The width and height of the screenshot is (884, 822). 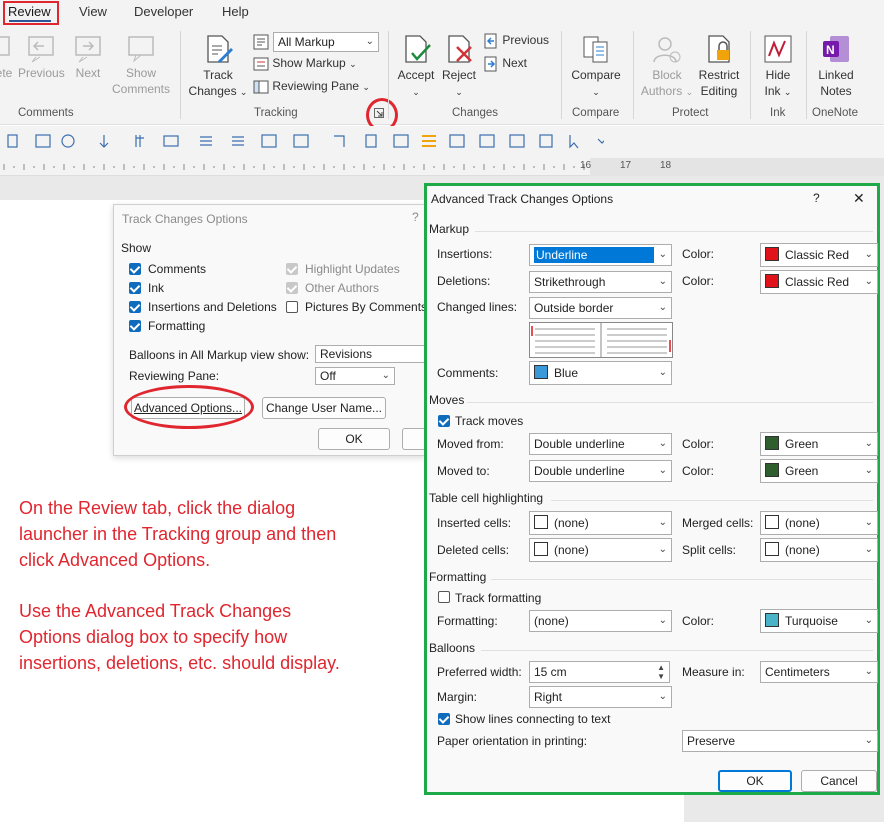 I want to click on preferred-width-input: 15 cm ▲ ▼, so click(x=599, y=672).